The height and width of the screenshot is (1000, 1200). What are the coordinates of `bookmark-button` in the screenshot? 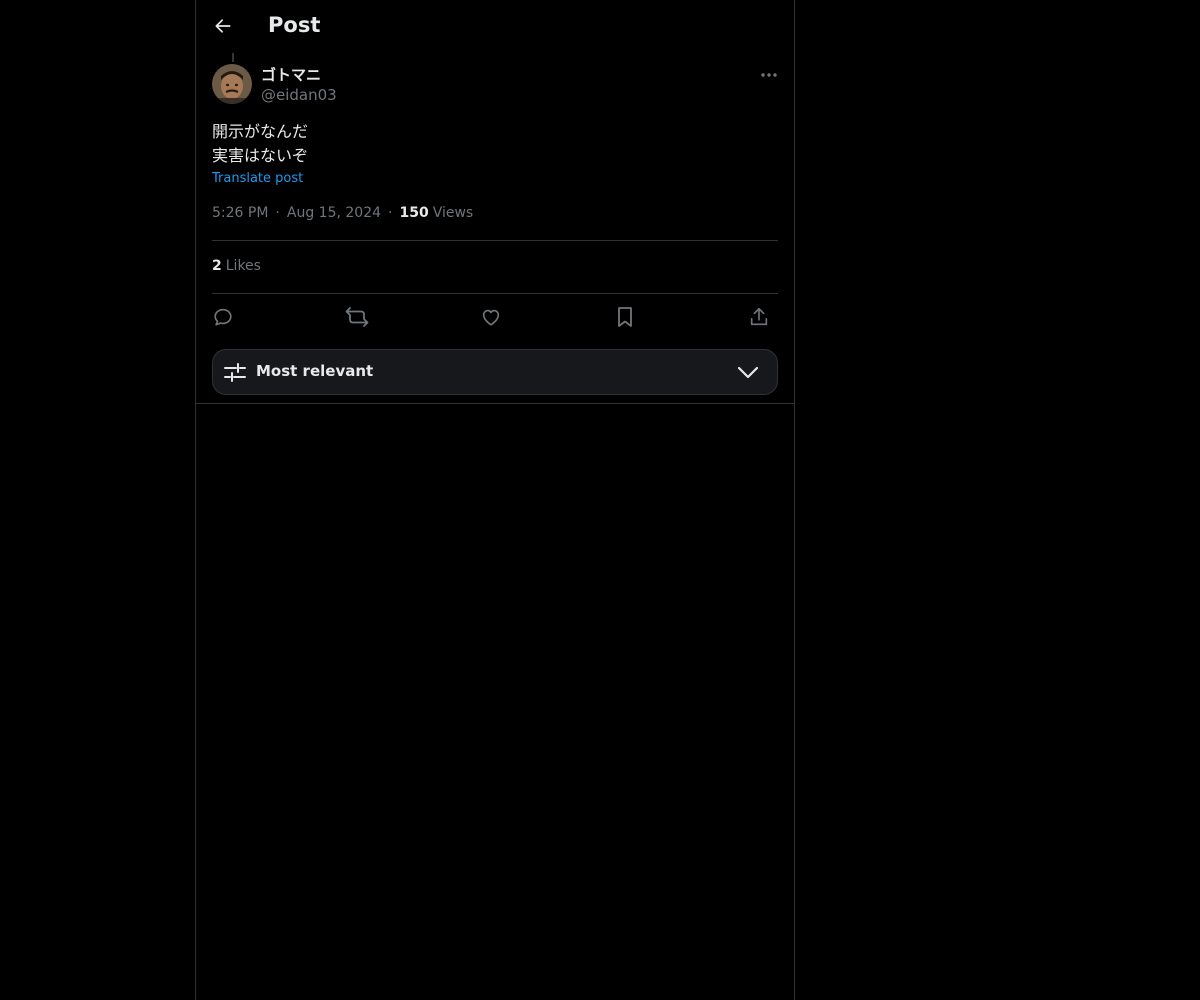 It's located at (625, 317).